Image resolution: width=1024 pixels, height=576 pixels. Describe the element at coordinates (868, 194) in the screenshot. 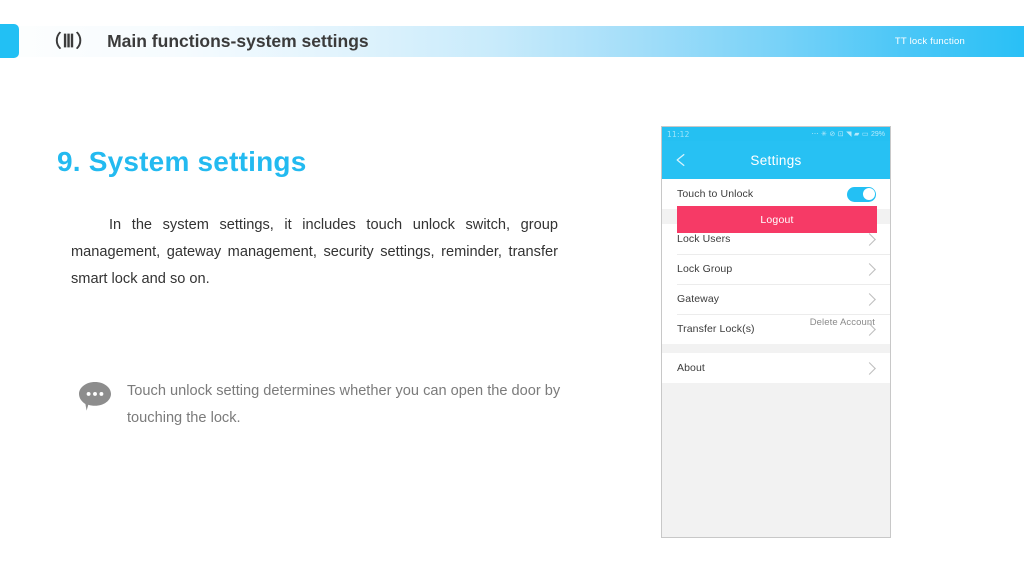

I see `toggle-knob` at that location.